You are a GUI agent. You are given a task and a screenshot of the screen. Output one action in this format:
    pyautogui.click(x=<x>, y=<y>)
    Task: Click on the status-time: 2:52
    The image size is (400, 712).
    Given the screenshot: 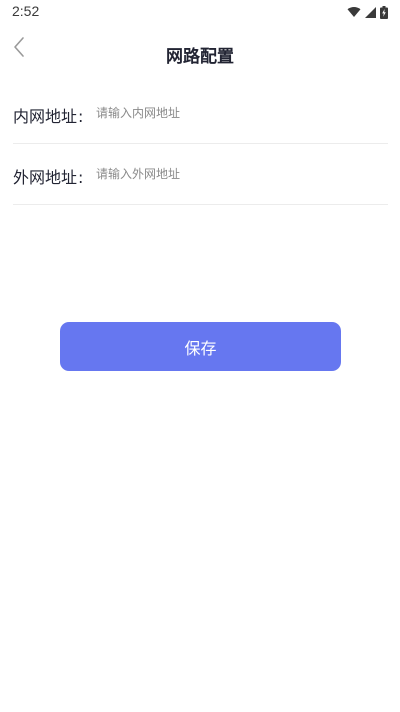 What is the action you would take?
    pyautogui.click(x=26, y=11)
    